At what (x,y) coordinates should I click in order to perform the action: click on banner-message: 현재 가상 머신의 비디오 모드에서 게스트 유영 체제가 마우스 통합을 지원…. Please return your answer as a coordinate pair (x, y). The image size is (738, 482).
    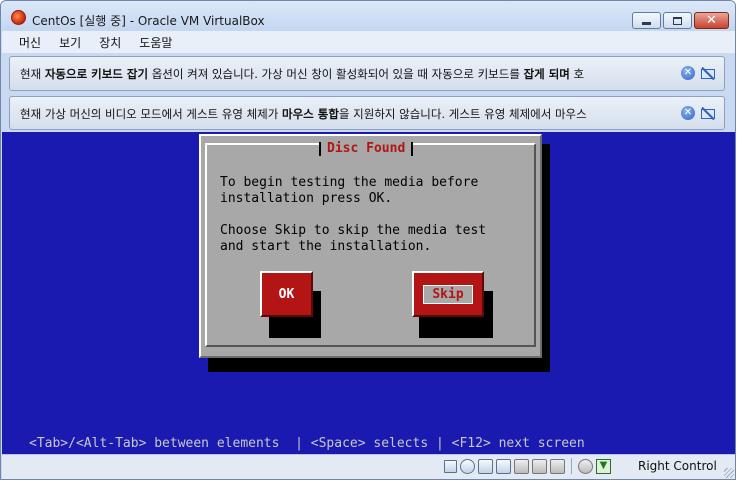
    Looking at the image, I should click on (348, 114).